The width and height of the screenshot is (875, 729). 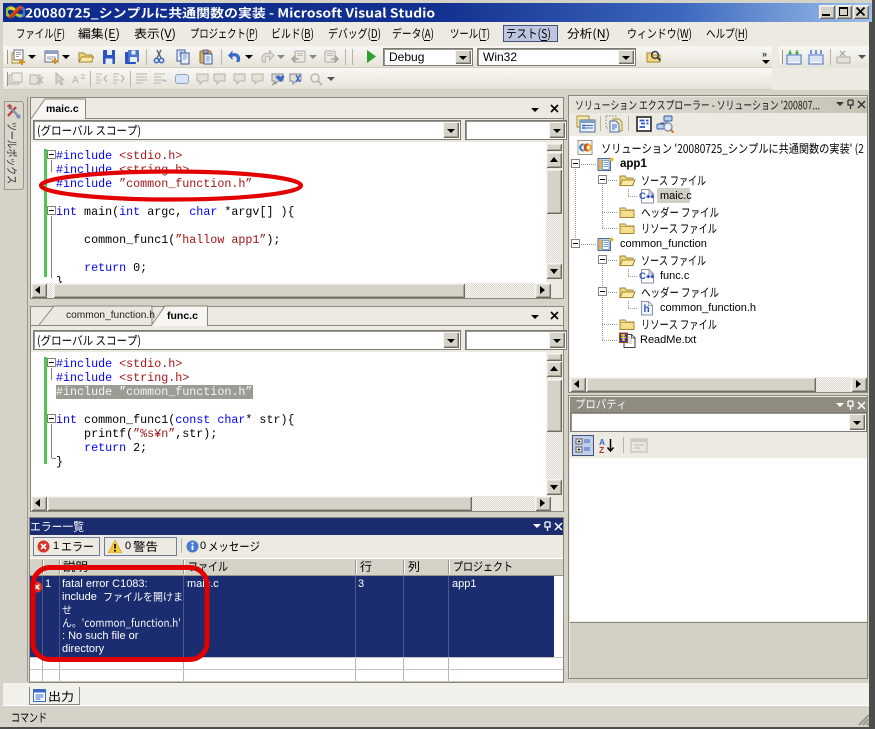 I want to click on svg-text: h, so click(x=647, y=309).